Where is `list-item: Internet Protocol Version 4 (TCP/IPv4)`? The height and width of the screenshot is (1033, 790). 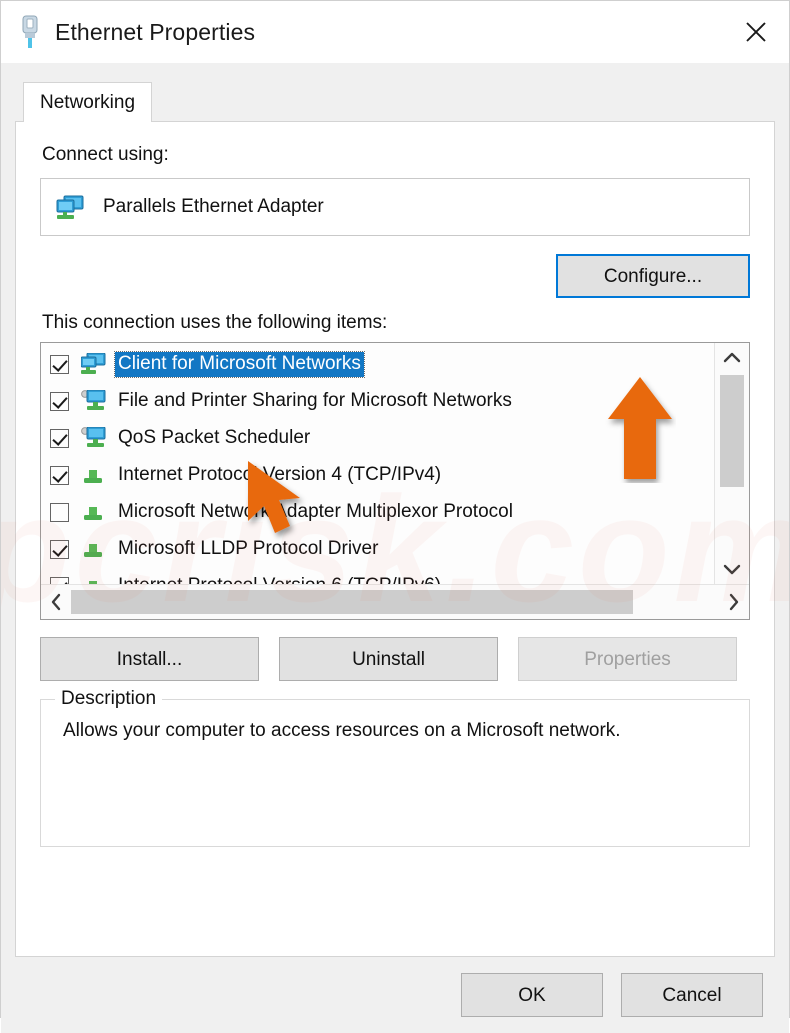
list-item: Internet Protocol Version 4 (TCP/IPv4) is located at coordinates (377, 475).